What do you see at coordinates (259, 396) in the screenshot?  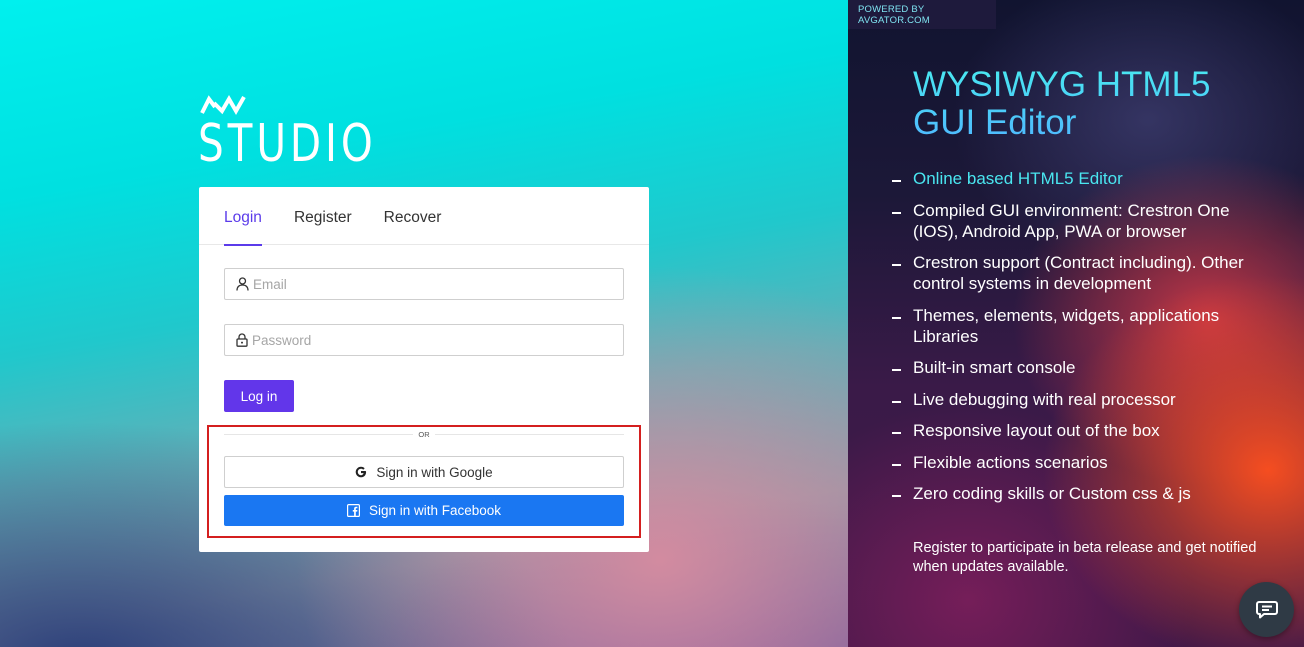 I see `login-button: Log in` at bounding box center [259, 396].